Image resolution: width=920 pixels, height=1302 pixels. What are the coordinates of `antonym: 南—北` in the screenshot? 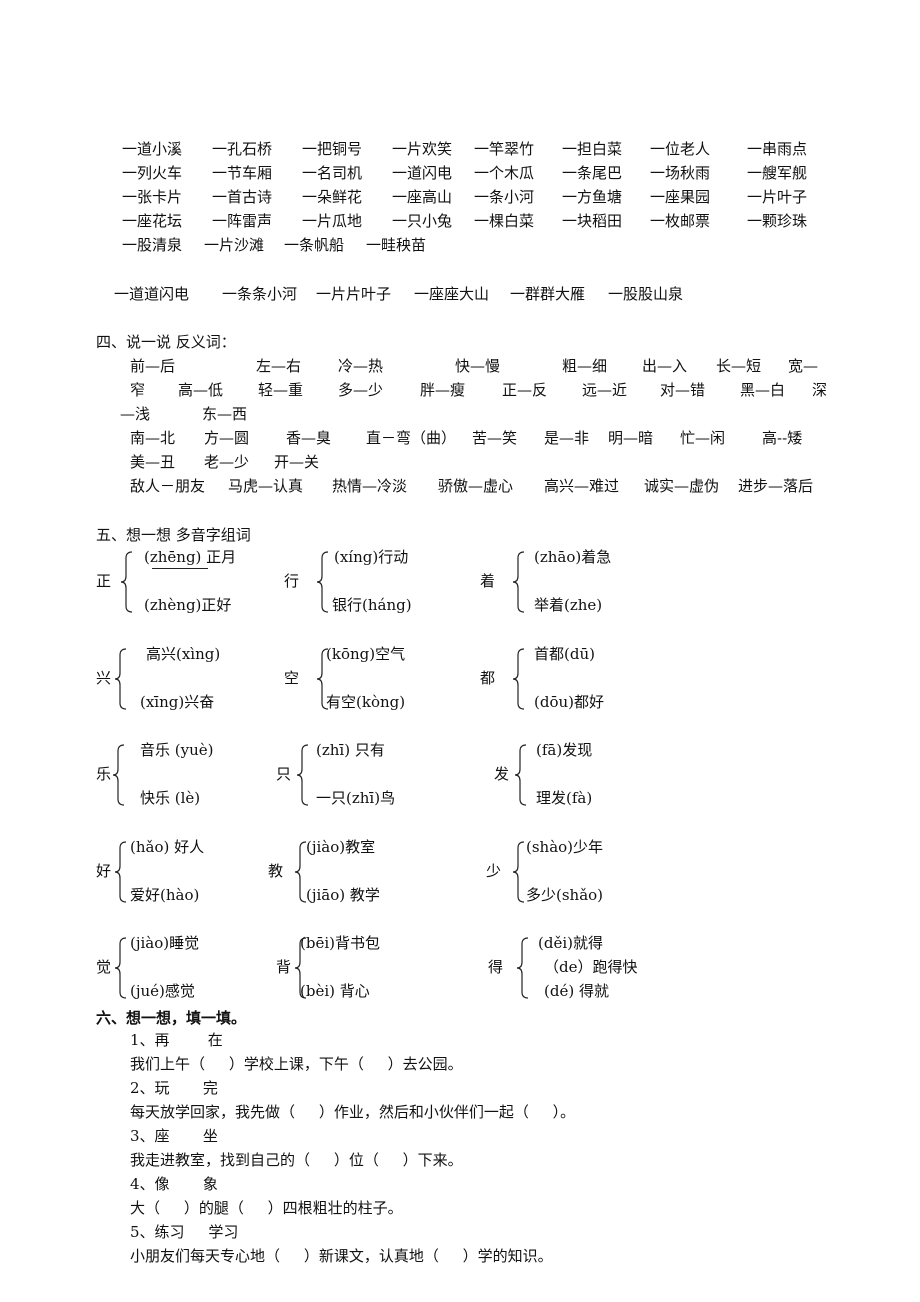 It's located at (153, 438).